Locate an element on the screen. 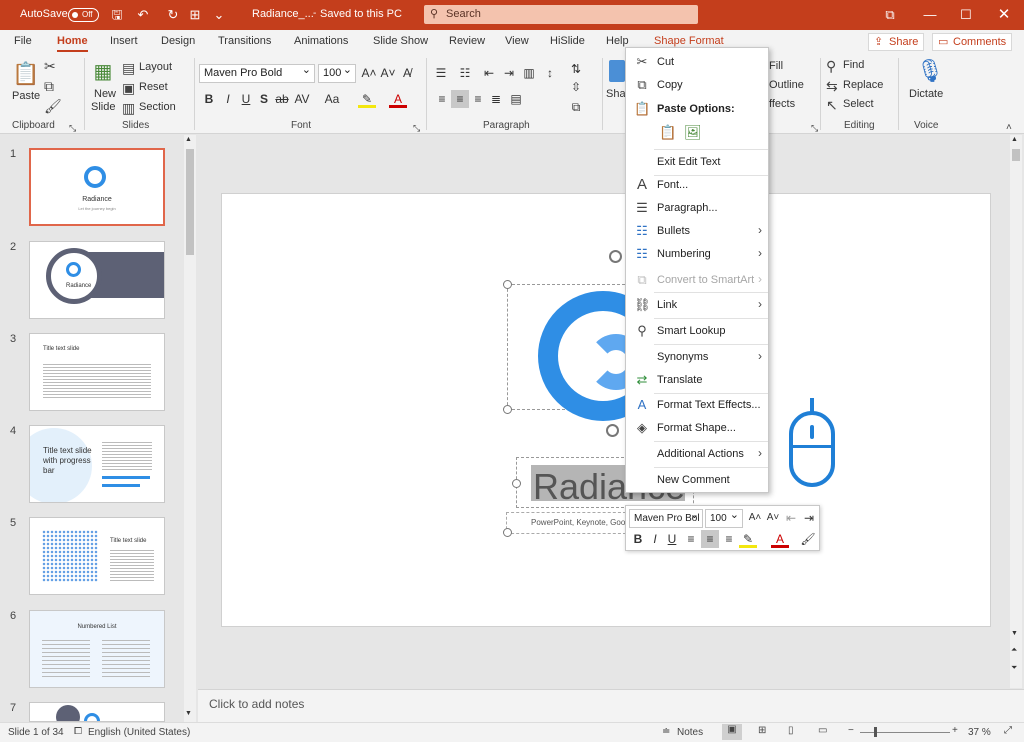 The image size is (1024, 742). change-case-icon: Aa is located at coordinates (332, 99).